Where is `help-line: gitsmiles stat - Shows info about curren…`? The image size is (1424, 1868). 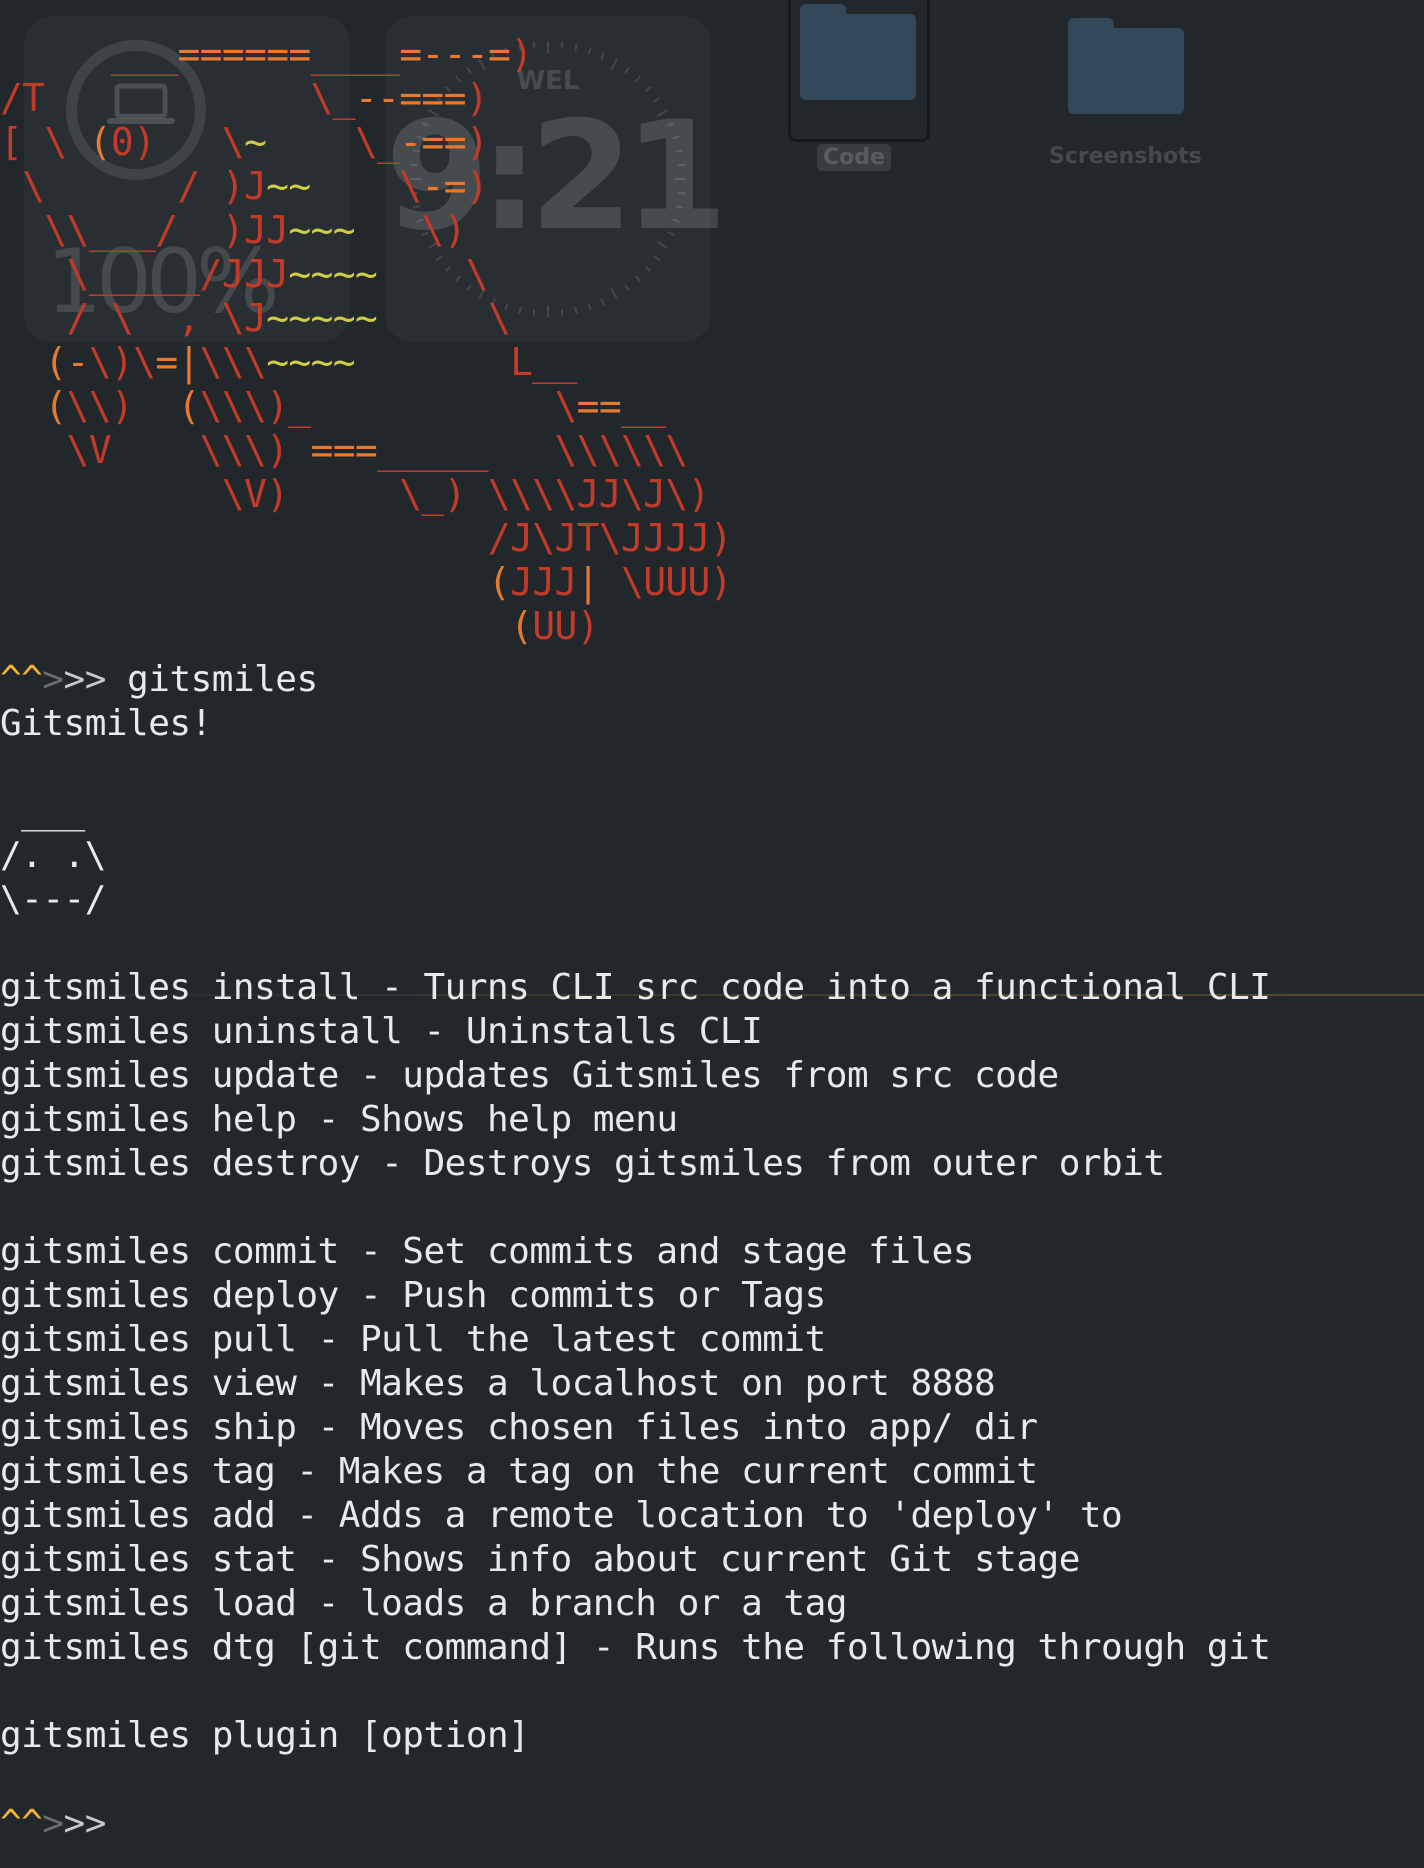
help-line: gitsmiles stat - Shows info about curren… is located at coordinates (540, 1559).